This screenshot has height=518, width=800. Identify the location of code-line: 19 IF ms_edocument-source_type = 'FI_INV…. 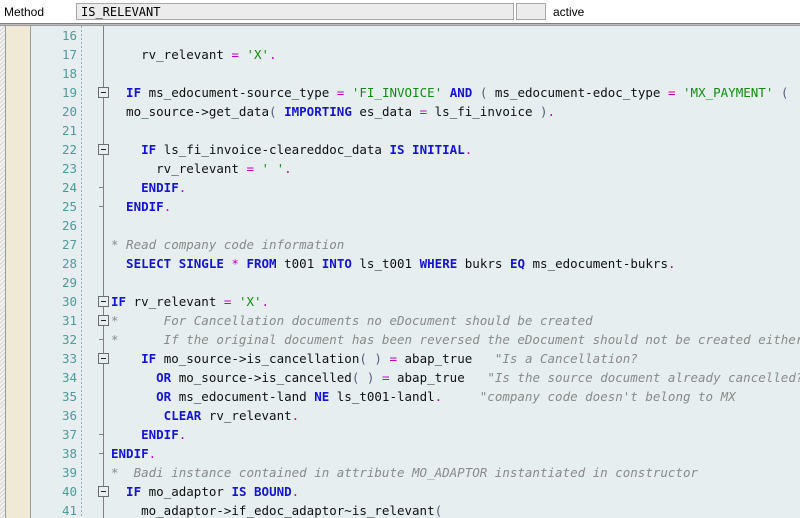
(415, 92).